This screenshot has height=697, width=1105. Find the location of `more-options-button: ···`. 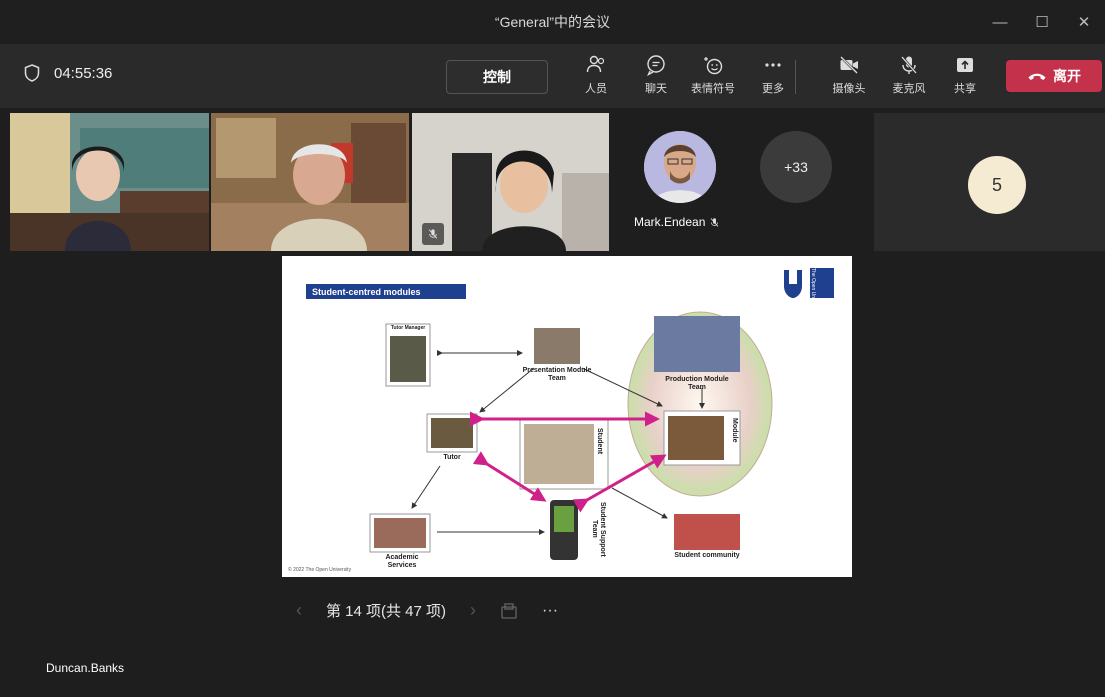

more-options-button: ··· is located at coordinates (550, 611).